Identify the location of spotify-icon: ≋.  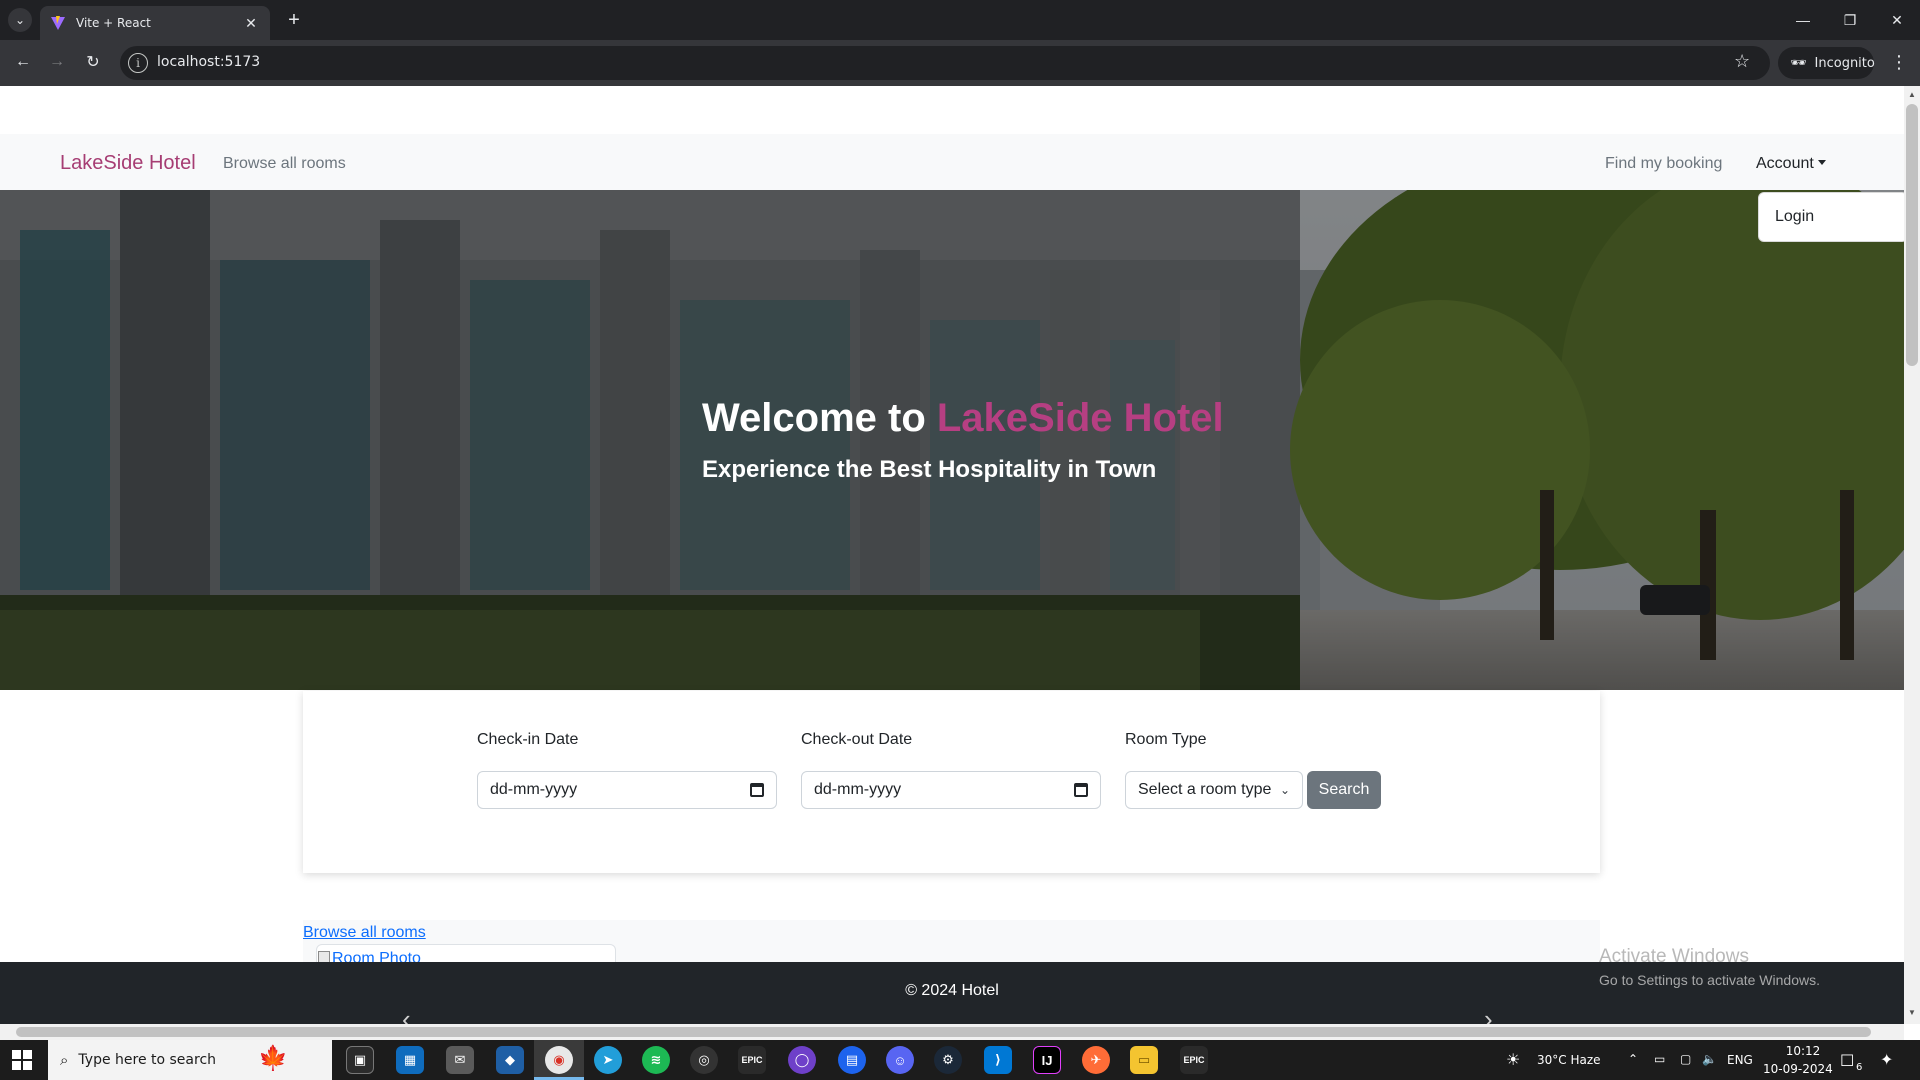
(656, 1060).